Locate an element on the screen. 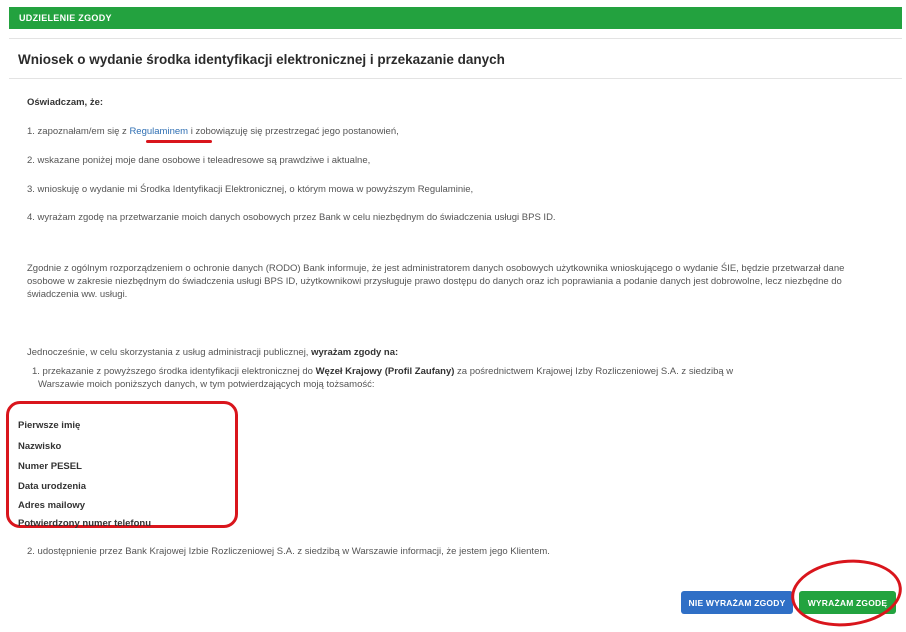 The width and height of the screenshot is (906, 632). regulations-link: Regulaminem is located at coordinates (158, 131).